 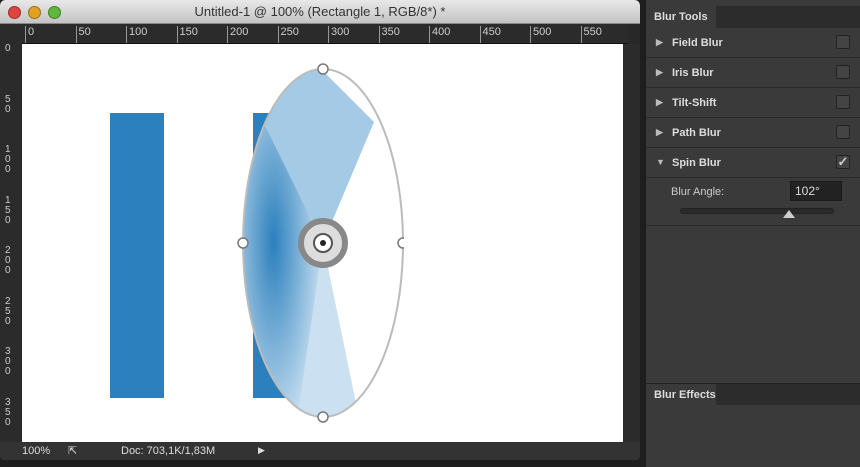 What do you see at coordinates (11, 34) in the screenshot?
I see `ruler-origin` at bounding box center [11, 34].